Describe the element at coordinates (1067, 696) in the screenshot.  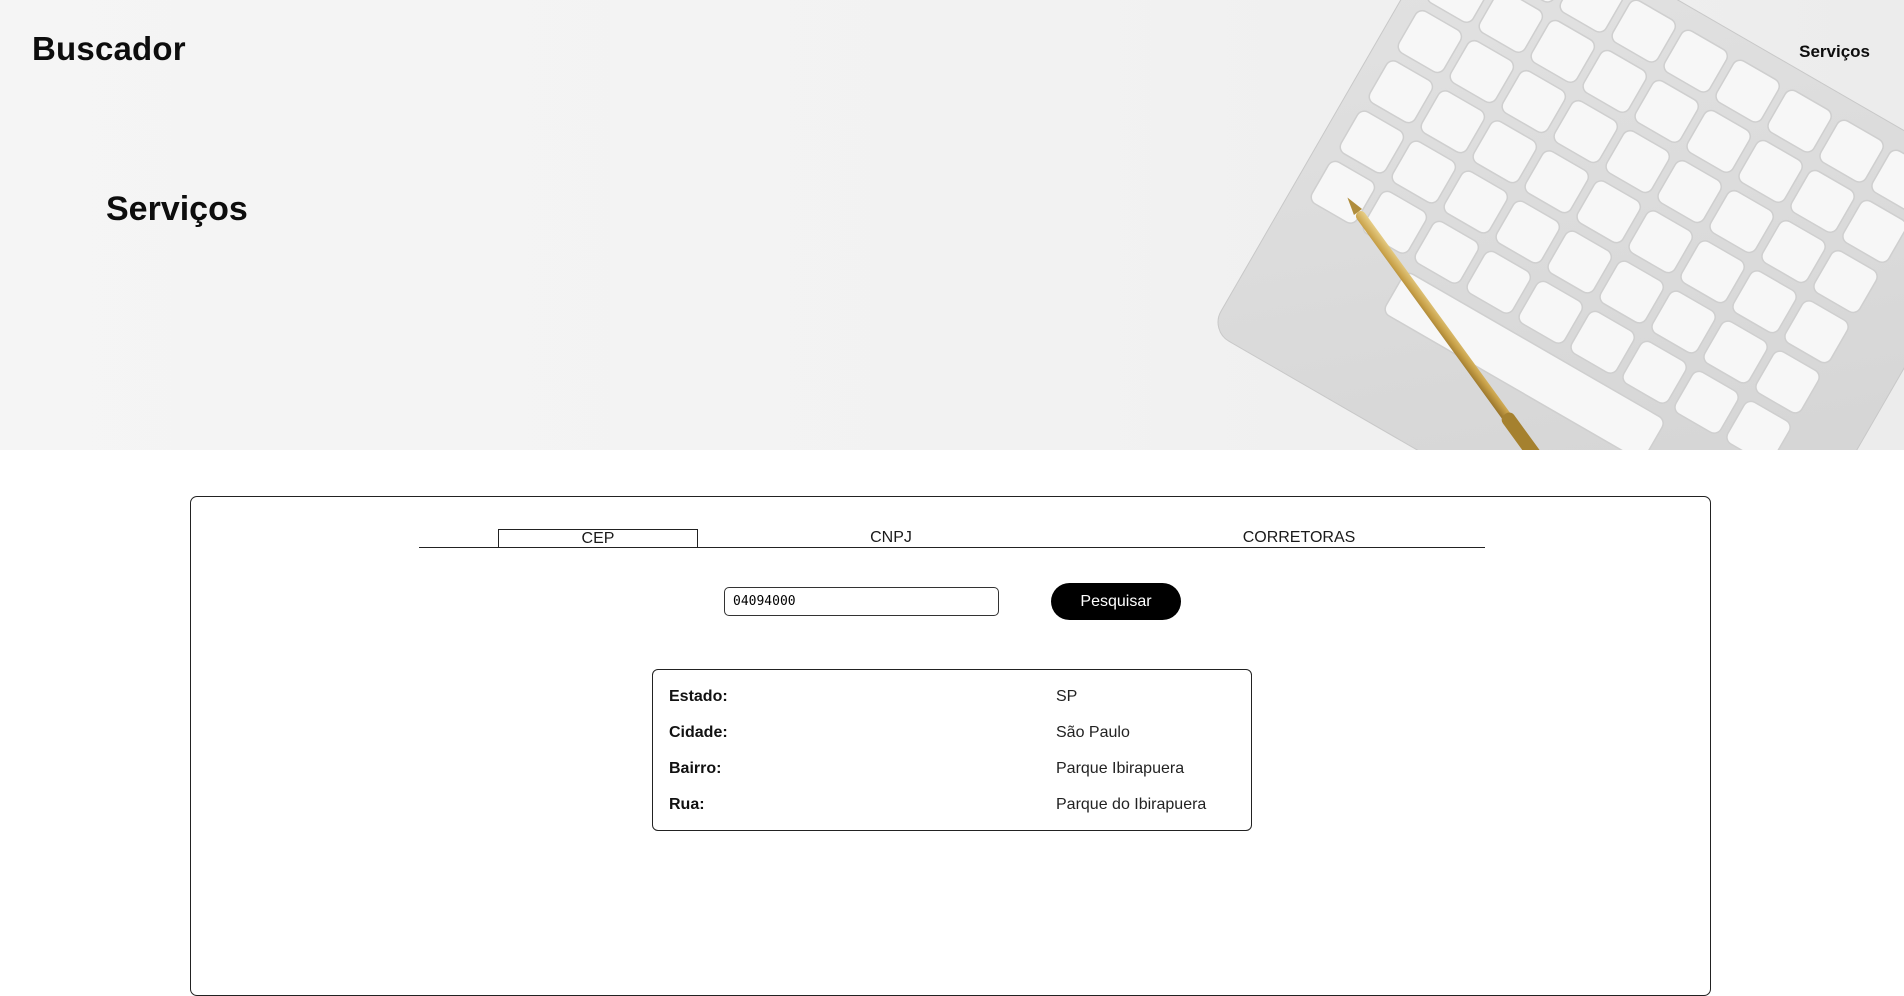
I see `result-value: SP` at that location.